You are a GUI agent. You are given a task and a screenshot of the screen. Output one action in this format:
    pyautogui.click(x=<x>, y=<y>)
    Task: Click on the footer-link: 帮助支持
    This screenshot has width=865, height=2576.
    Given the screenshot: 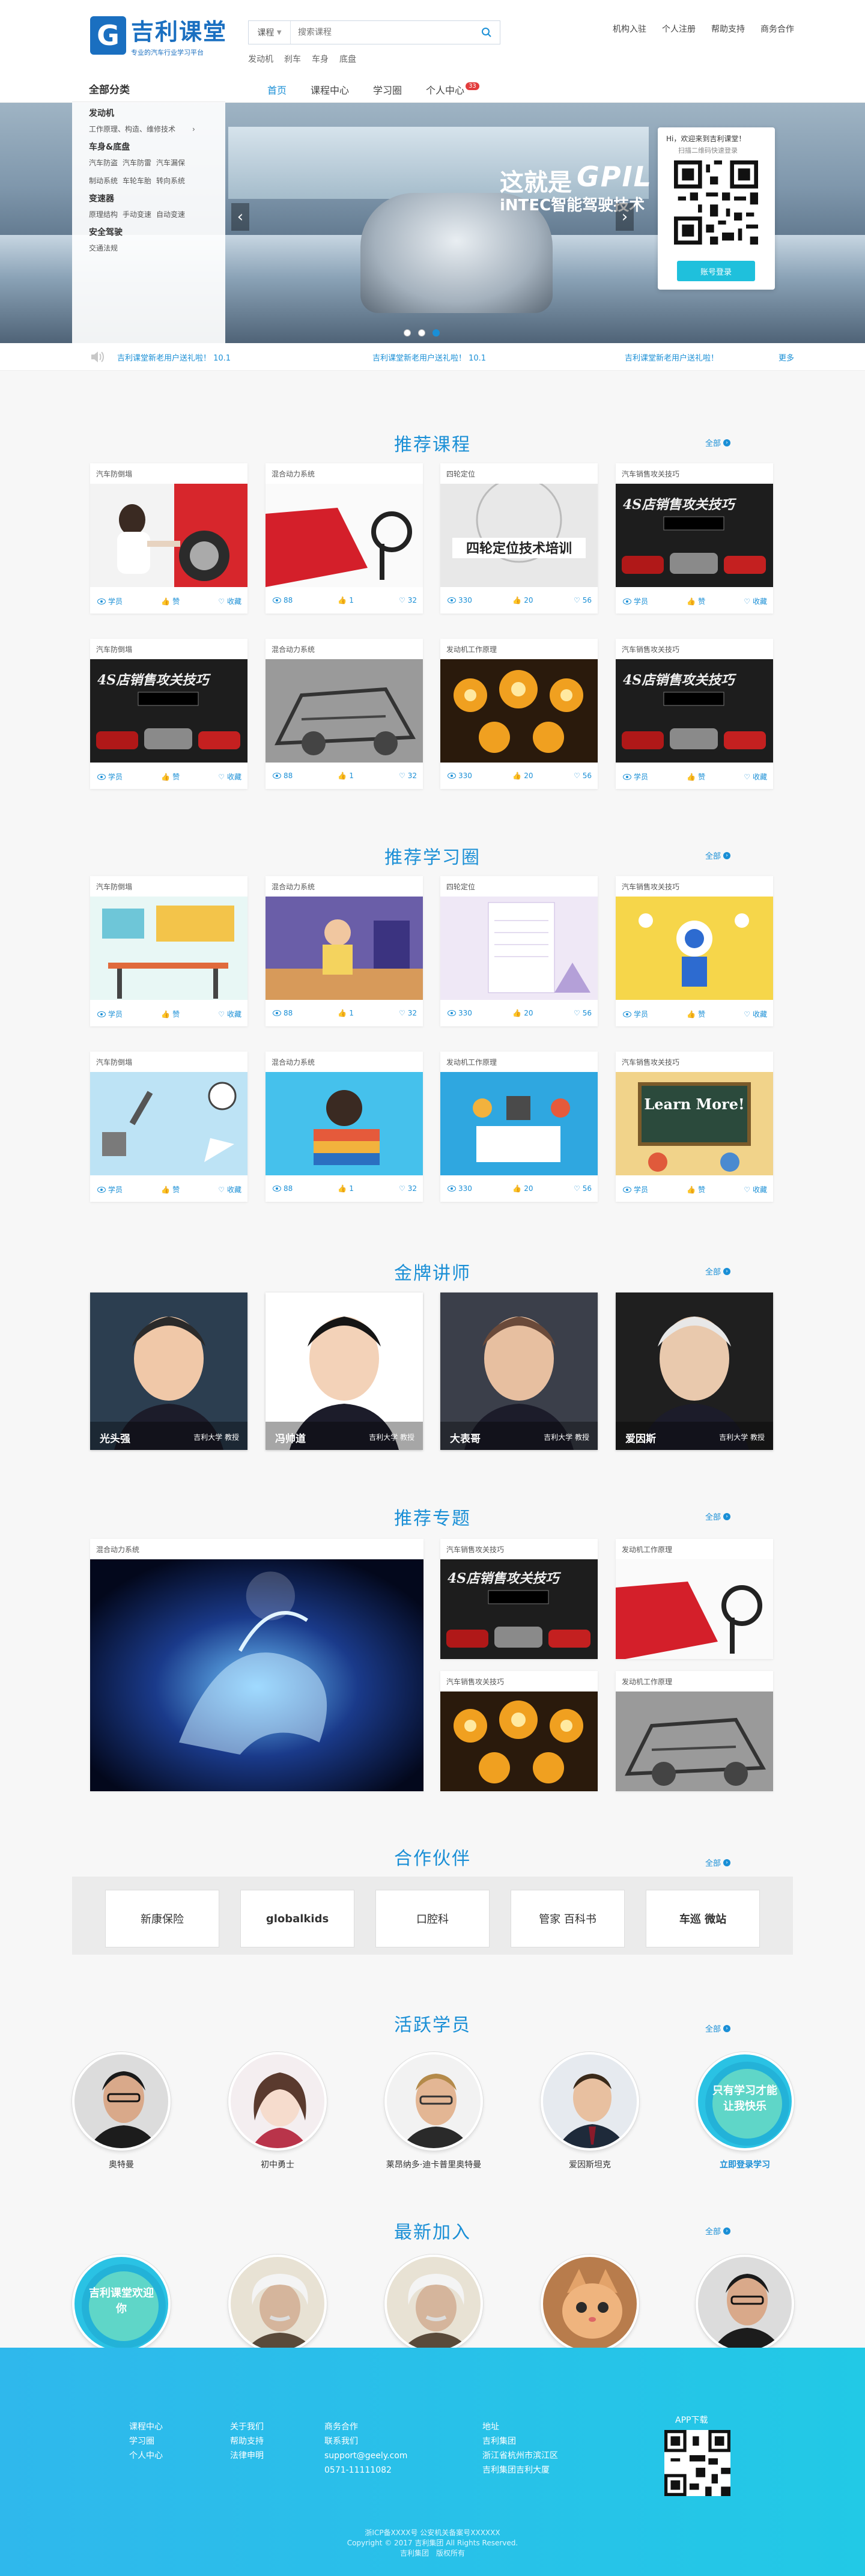 What is the action you would take?
    pyautogui.click(x=247, y=2441)
    